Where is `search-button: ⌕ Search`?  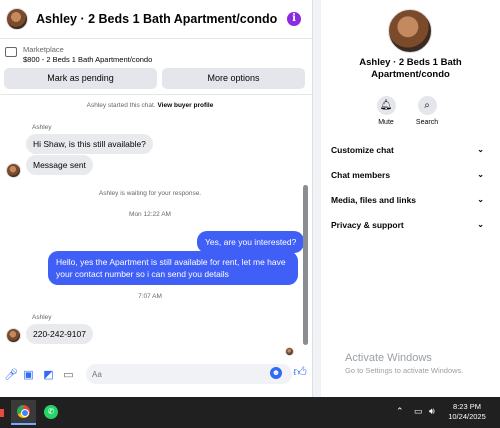
search-button: ⌕ Search is located at coordinates (427, 111).